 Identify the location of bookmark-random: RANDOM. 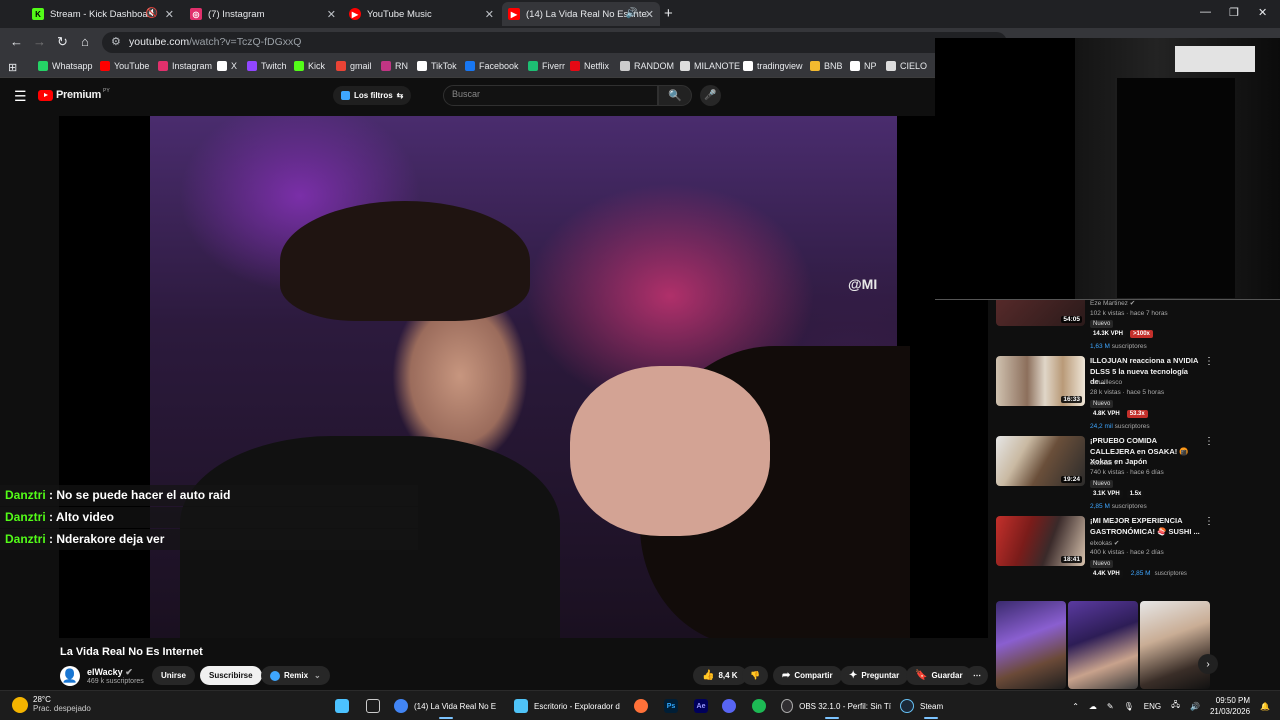
(647, 66).